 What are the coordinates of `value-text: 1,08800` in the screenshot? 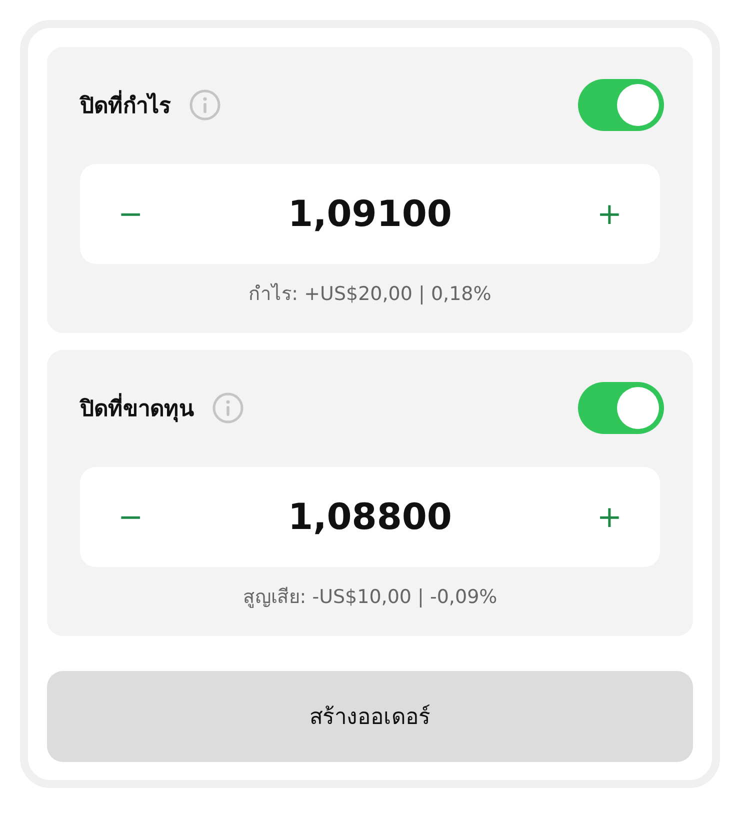 It's located at (370, 517).